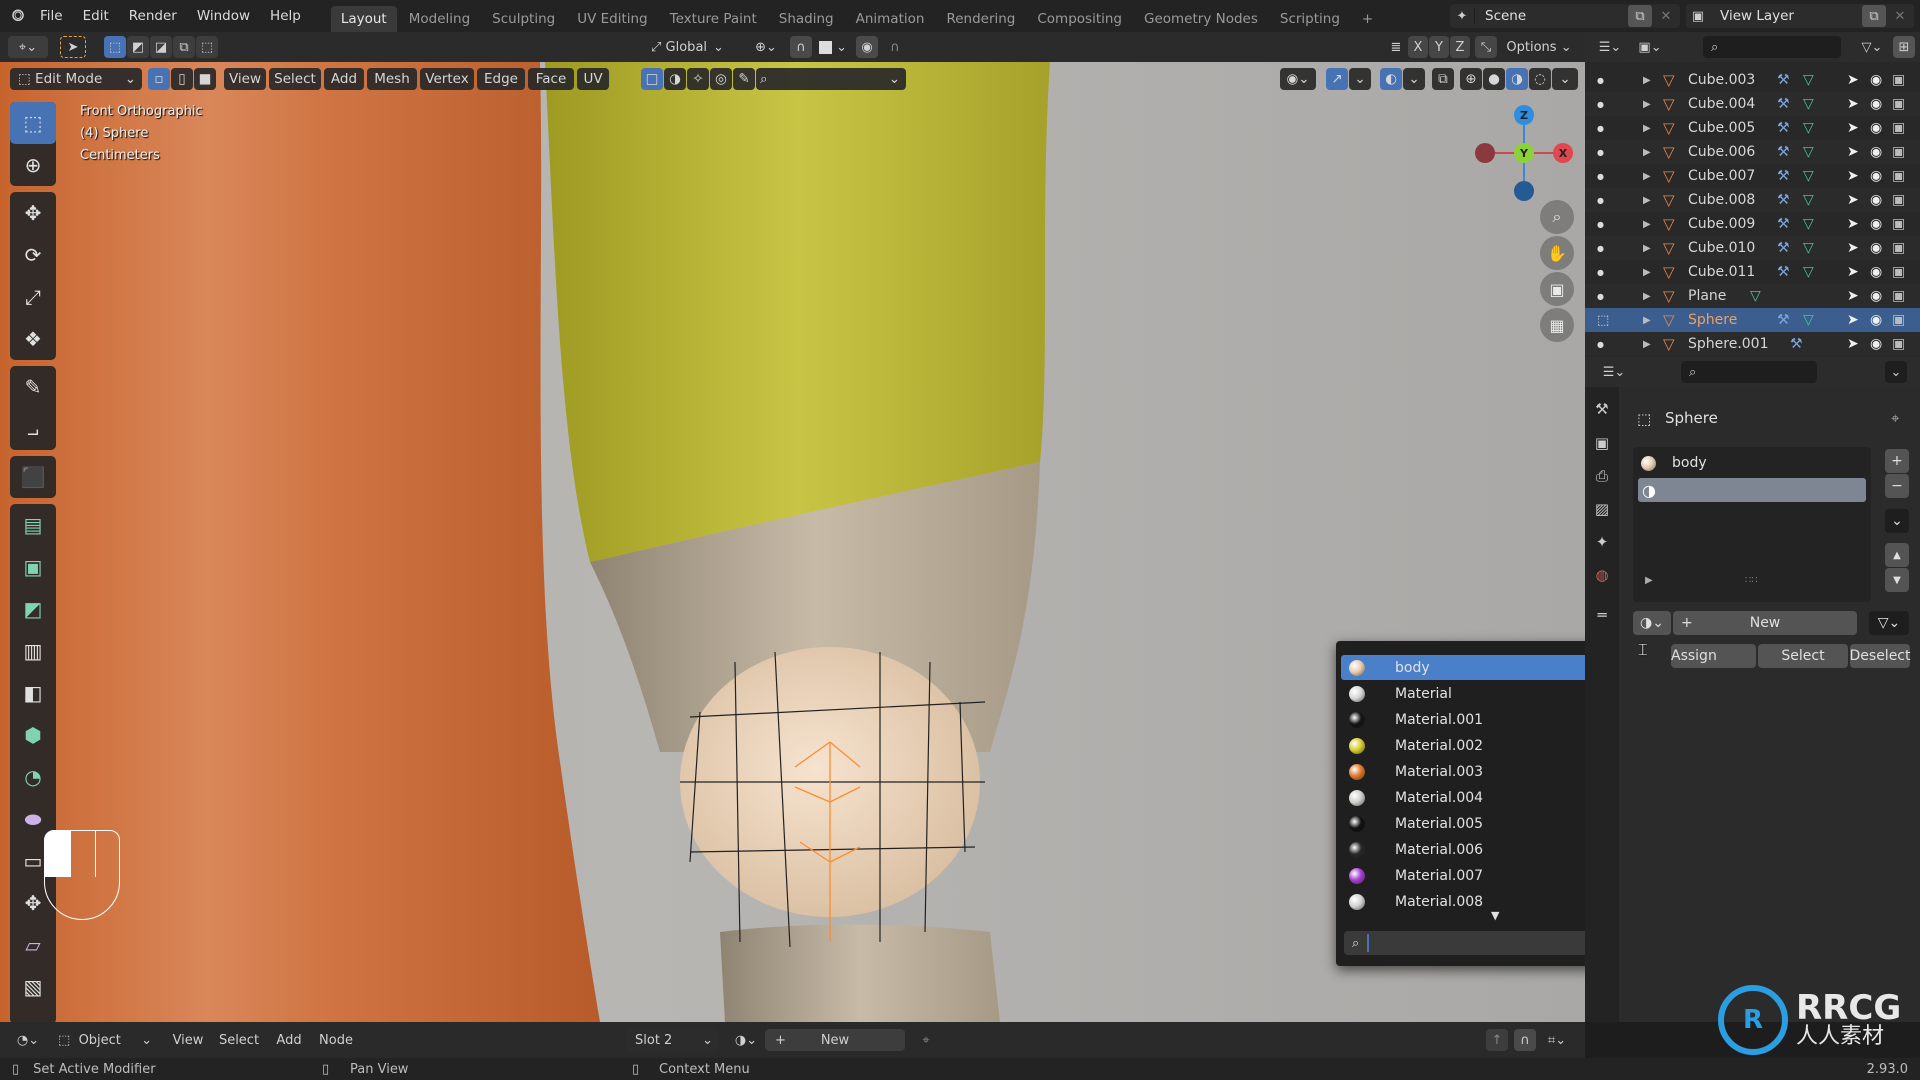  Describe the element at coordinates (1360, 79) in the screenshot. I see `gizmo-dropdown: ⌄` at that location.